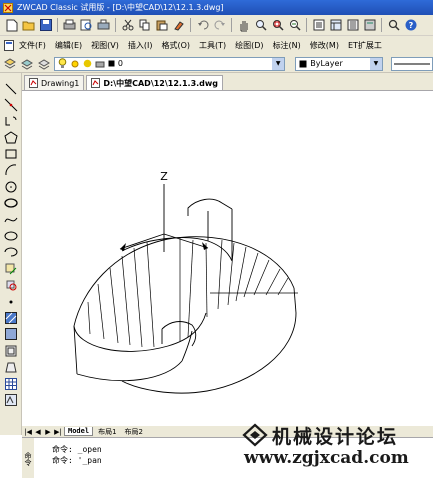 The width and height of the screenshot is (433, 478). I want to click on menu-et-extensions: ET扩展工, so click(365, 45).